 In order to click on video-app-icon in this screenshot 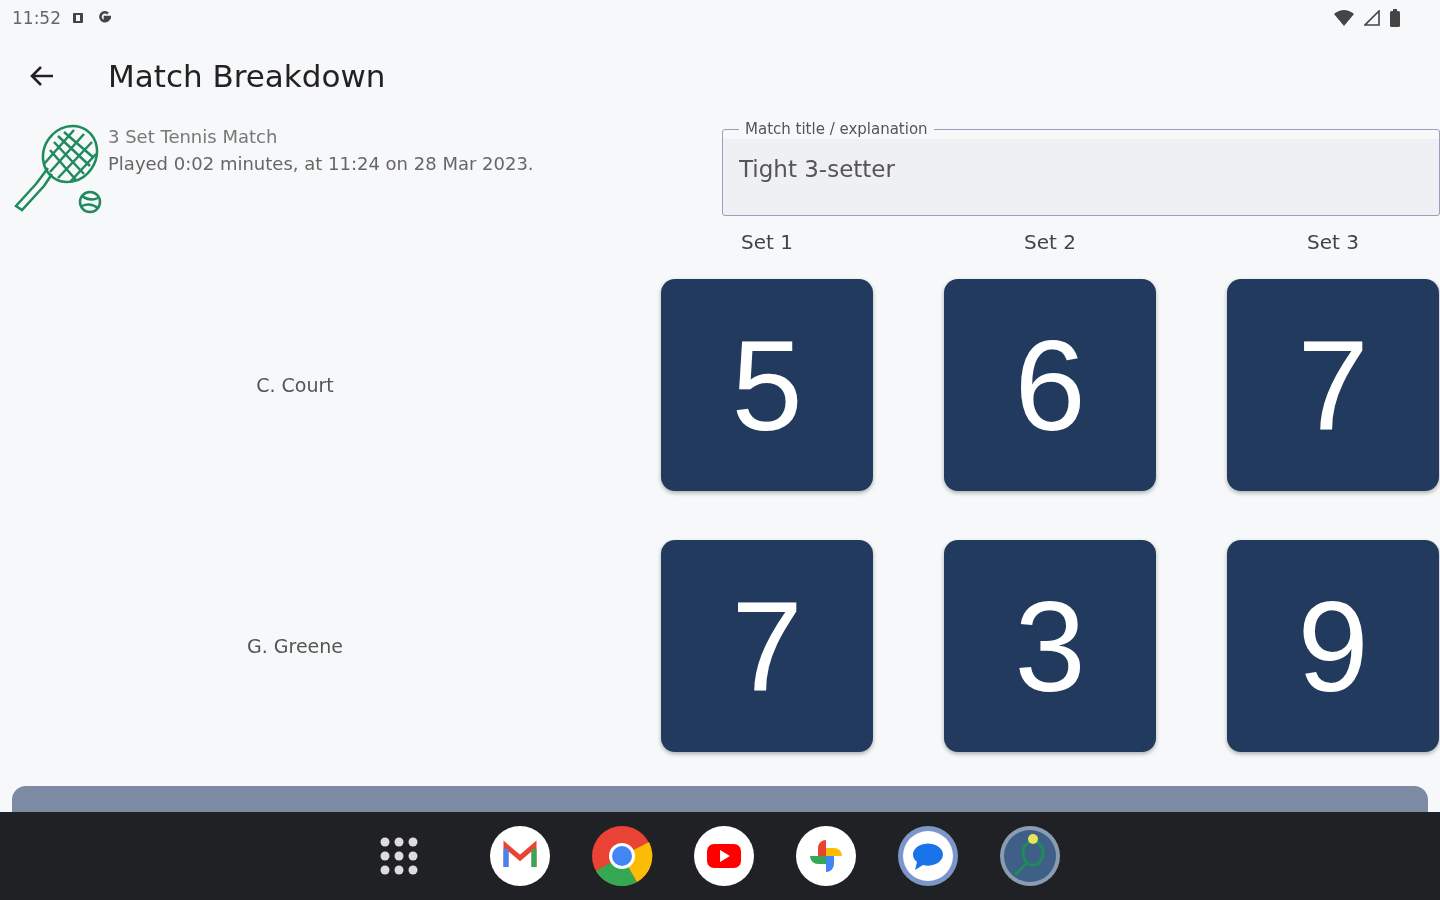, I will do `click(724, 856)`.